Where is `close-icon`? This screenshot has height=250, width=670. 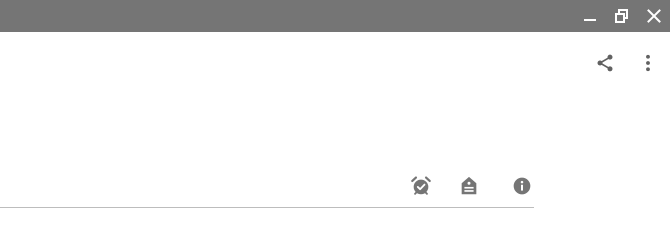
close-icon is located at coordinates (654, 16).